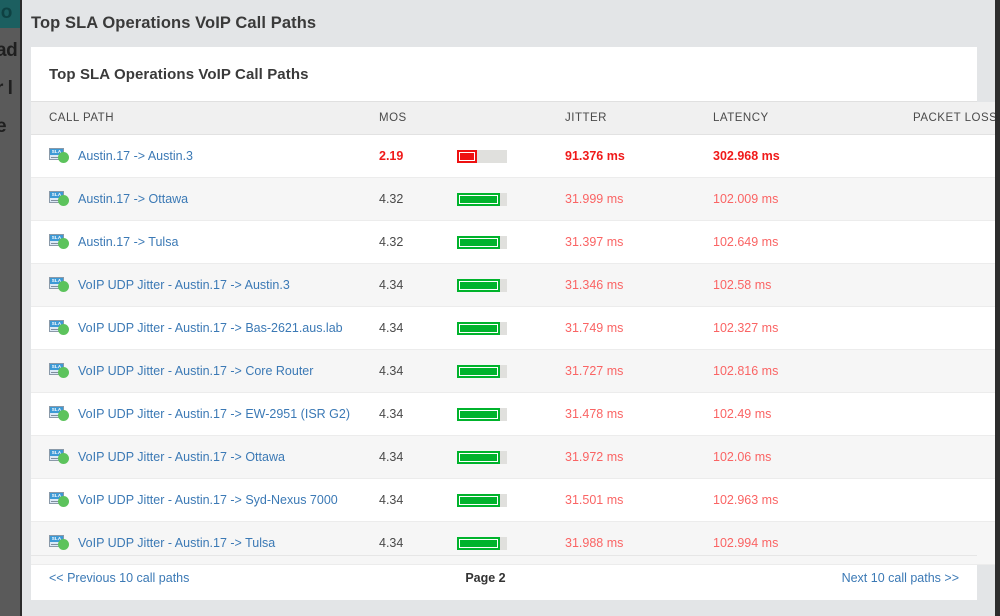  What do you see at coordinates (133, 199) in the screenshot?
I see `call-path-link: Austin.17 -> Ottawa` at bounding box center [133, 199].